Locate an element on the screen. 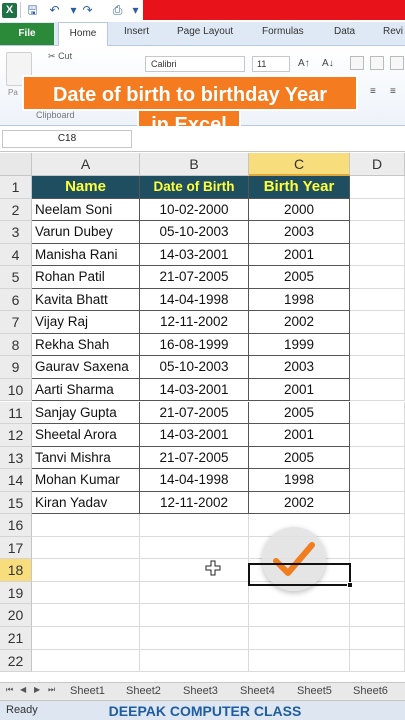 The width and height of the screenshot is (405, 720). active-cell-selection is located at coordinates (299, 574).